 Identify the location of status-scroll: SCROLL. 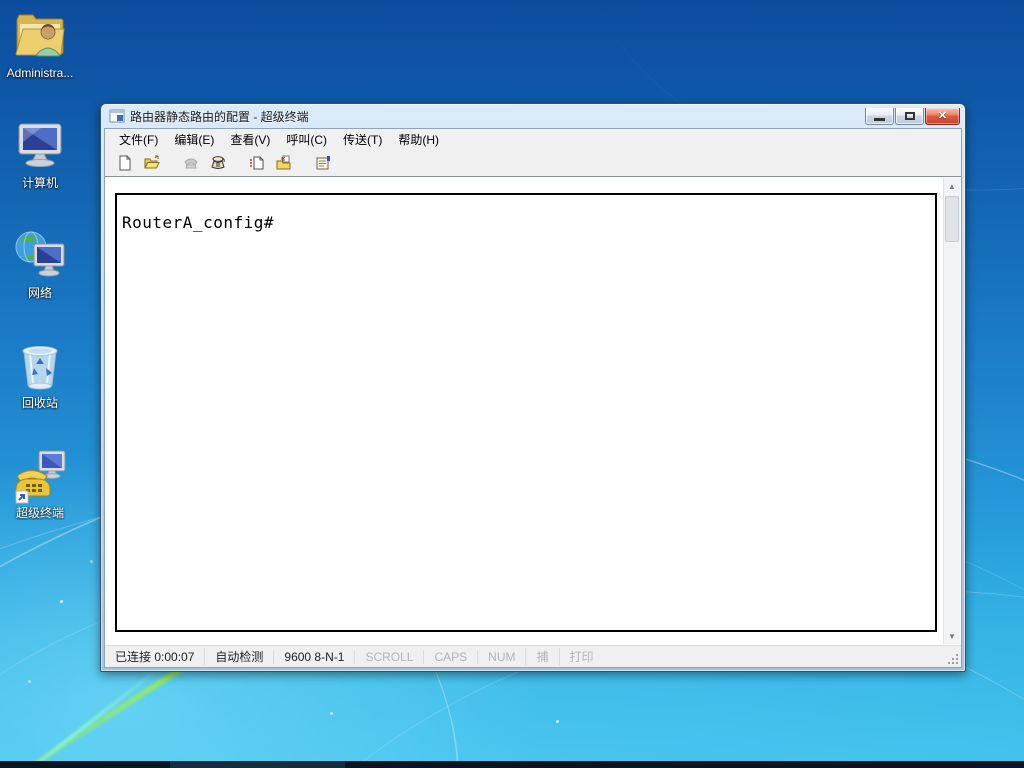
(388, 656).